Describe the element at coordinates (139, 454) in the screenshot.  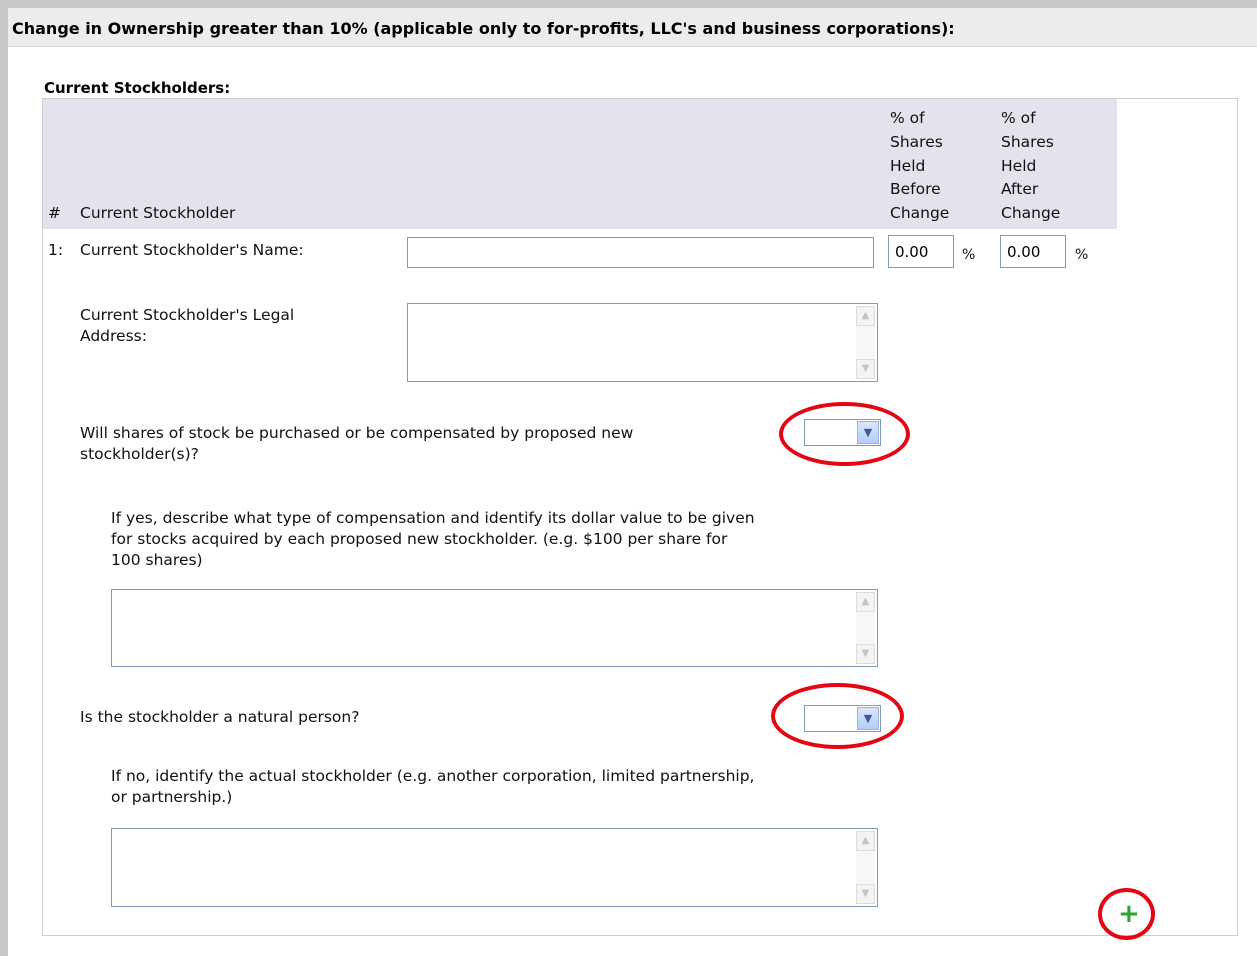
I see `purchase-question-line: stockholder(s)?` at that location.